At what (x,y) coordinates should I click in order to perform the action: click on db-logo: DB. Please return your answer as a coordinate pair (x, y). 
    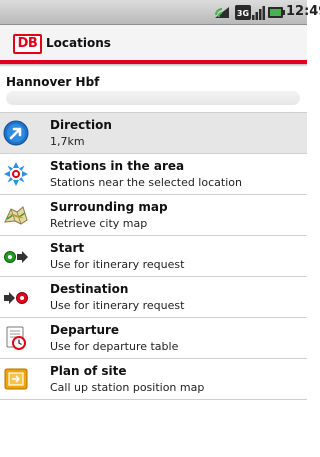
    Looking at the image, I should click on (27, 44).